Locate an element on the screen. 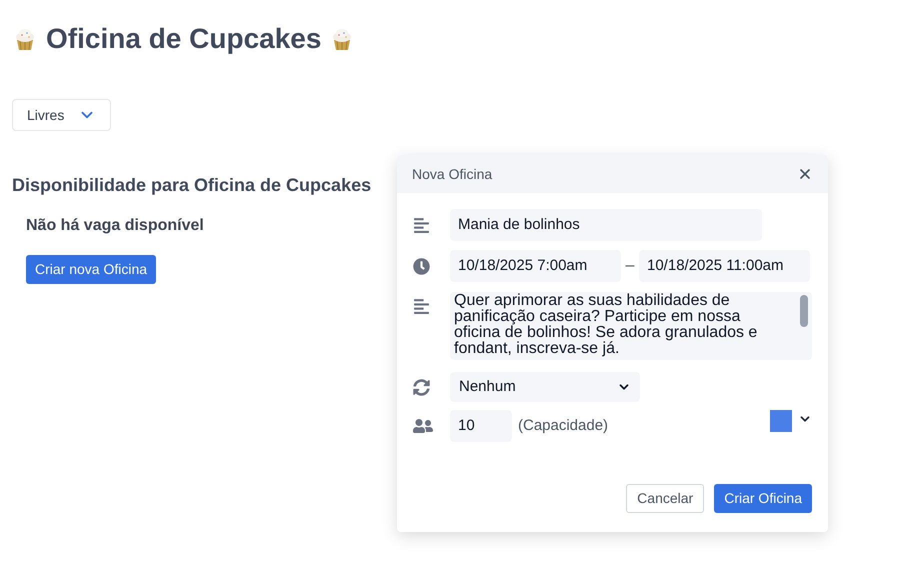 The height and width of the screenshot is (587, 900). color-swatch is located at coordinates (781, 421).